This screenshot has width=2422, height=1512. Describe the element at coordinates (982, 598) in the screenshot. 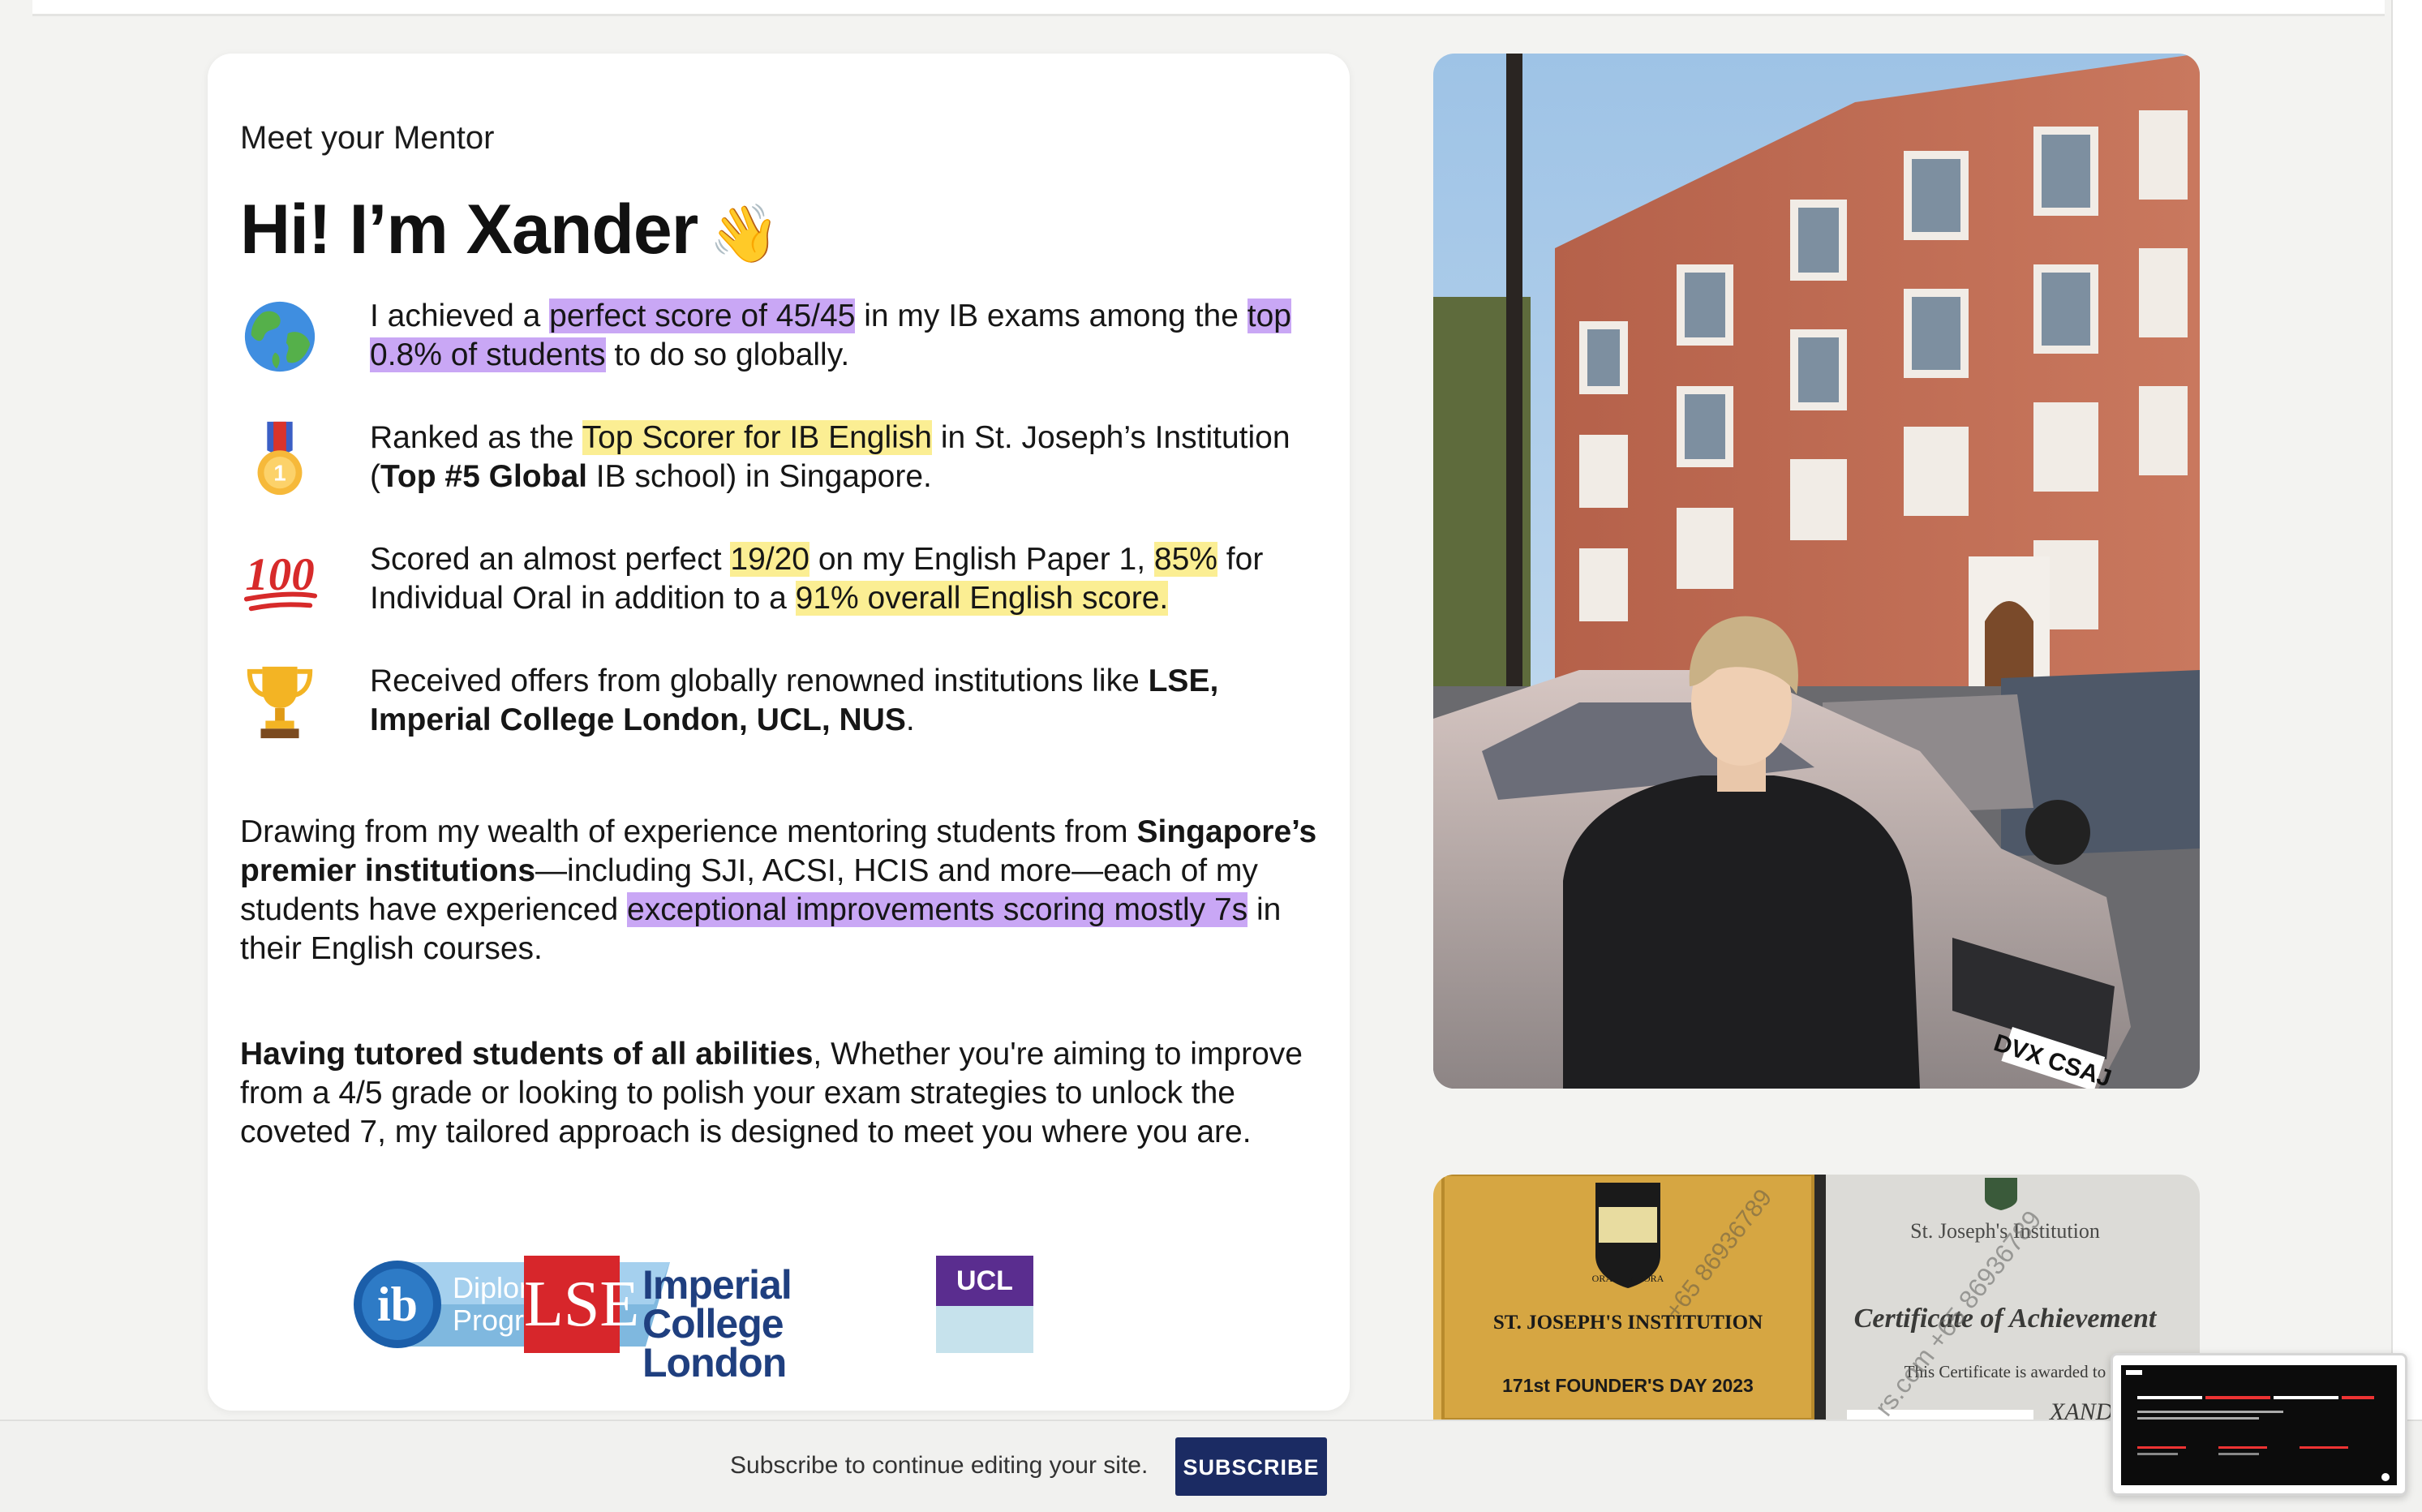

I see `yellow-highlight: 91% overall English score.` at that location.